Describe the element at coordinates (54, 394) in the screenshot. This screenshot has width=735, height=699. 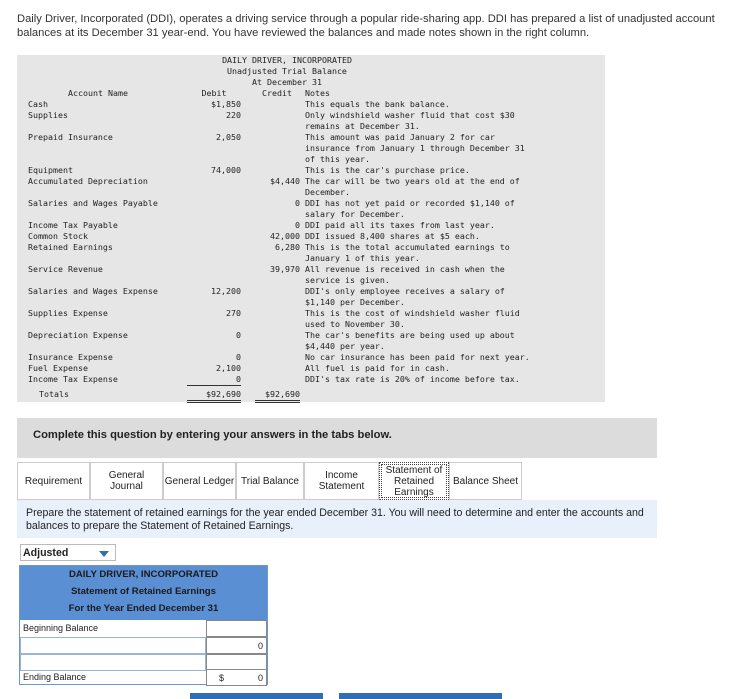
I see `tb-totals-label: Totals` at that location.